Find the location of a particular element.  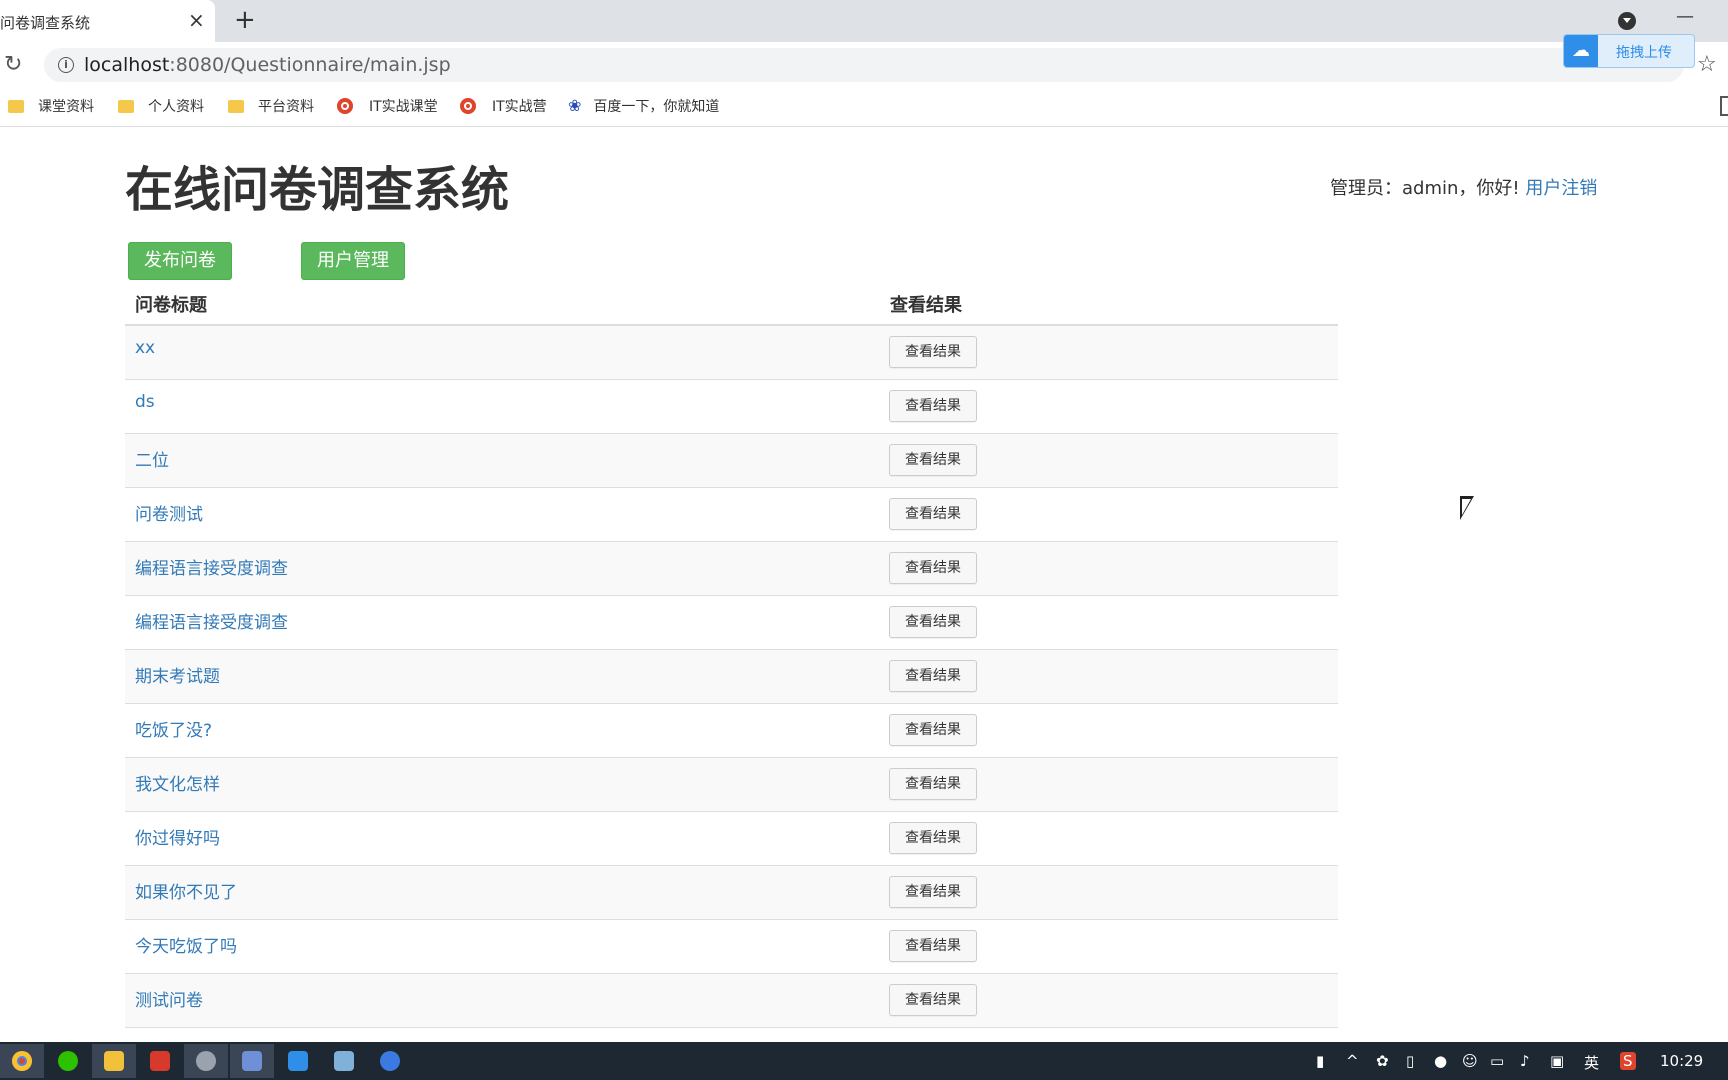

survey-title-link: 问卷测试 is located at coordinates (169, 512).